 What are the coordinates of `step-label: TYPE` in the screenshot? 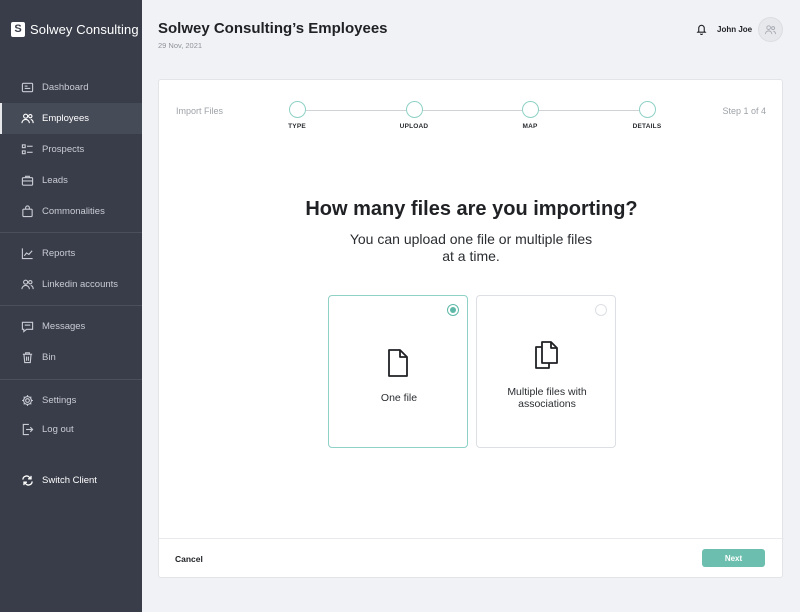 It's located at (297, 126).